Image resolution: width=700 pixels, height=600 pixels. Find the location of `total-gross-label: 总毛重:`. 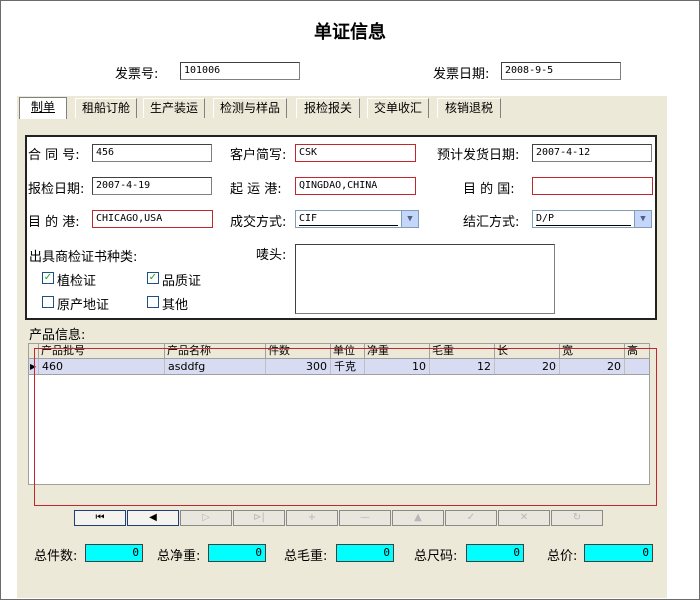

total-gross-label: 总毛重: is located at coordinates (306, 556).